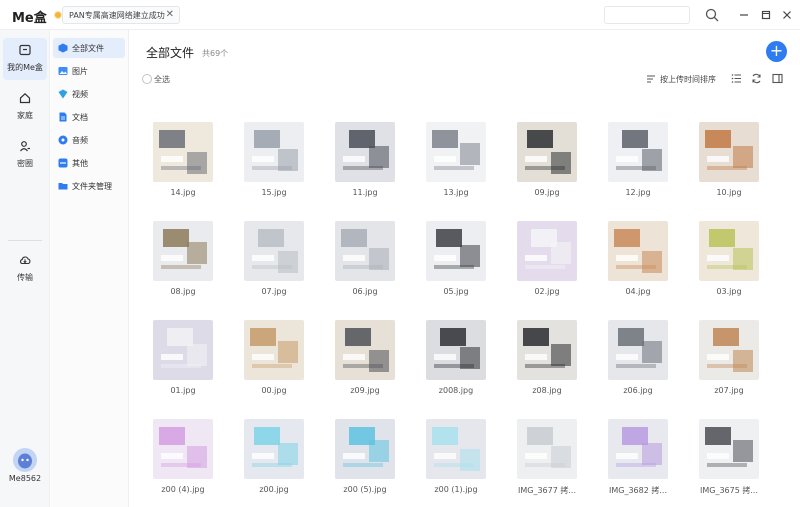  I want to click on file-name: 02.jpg, so click(547, 291).